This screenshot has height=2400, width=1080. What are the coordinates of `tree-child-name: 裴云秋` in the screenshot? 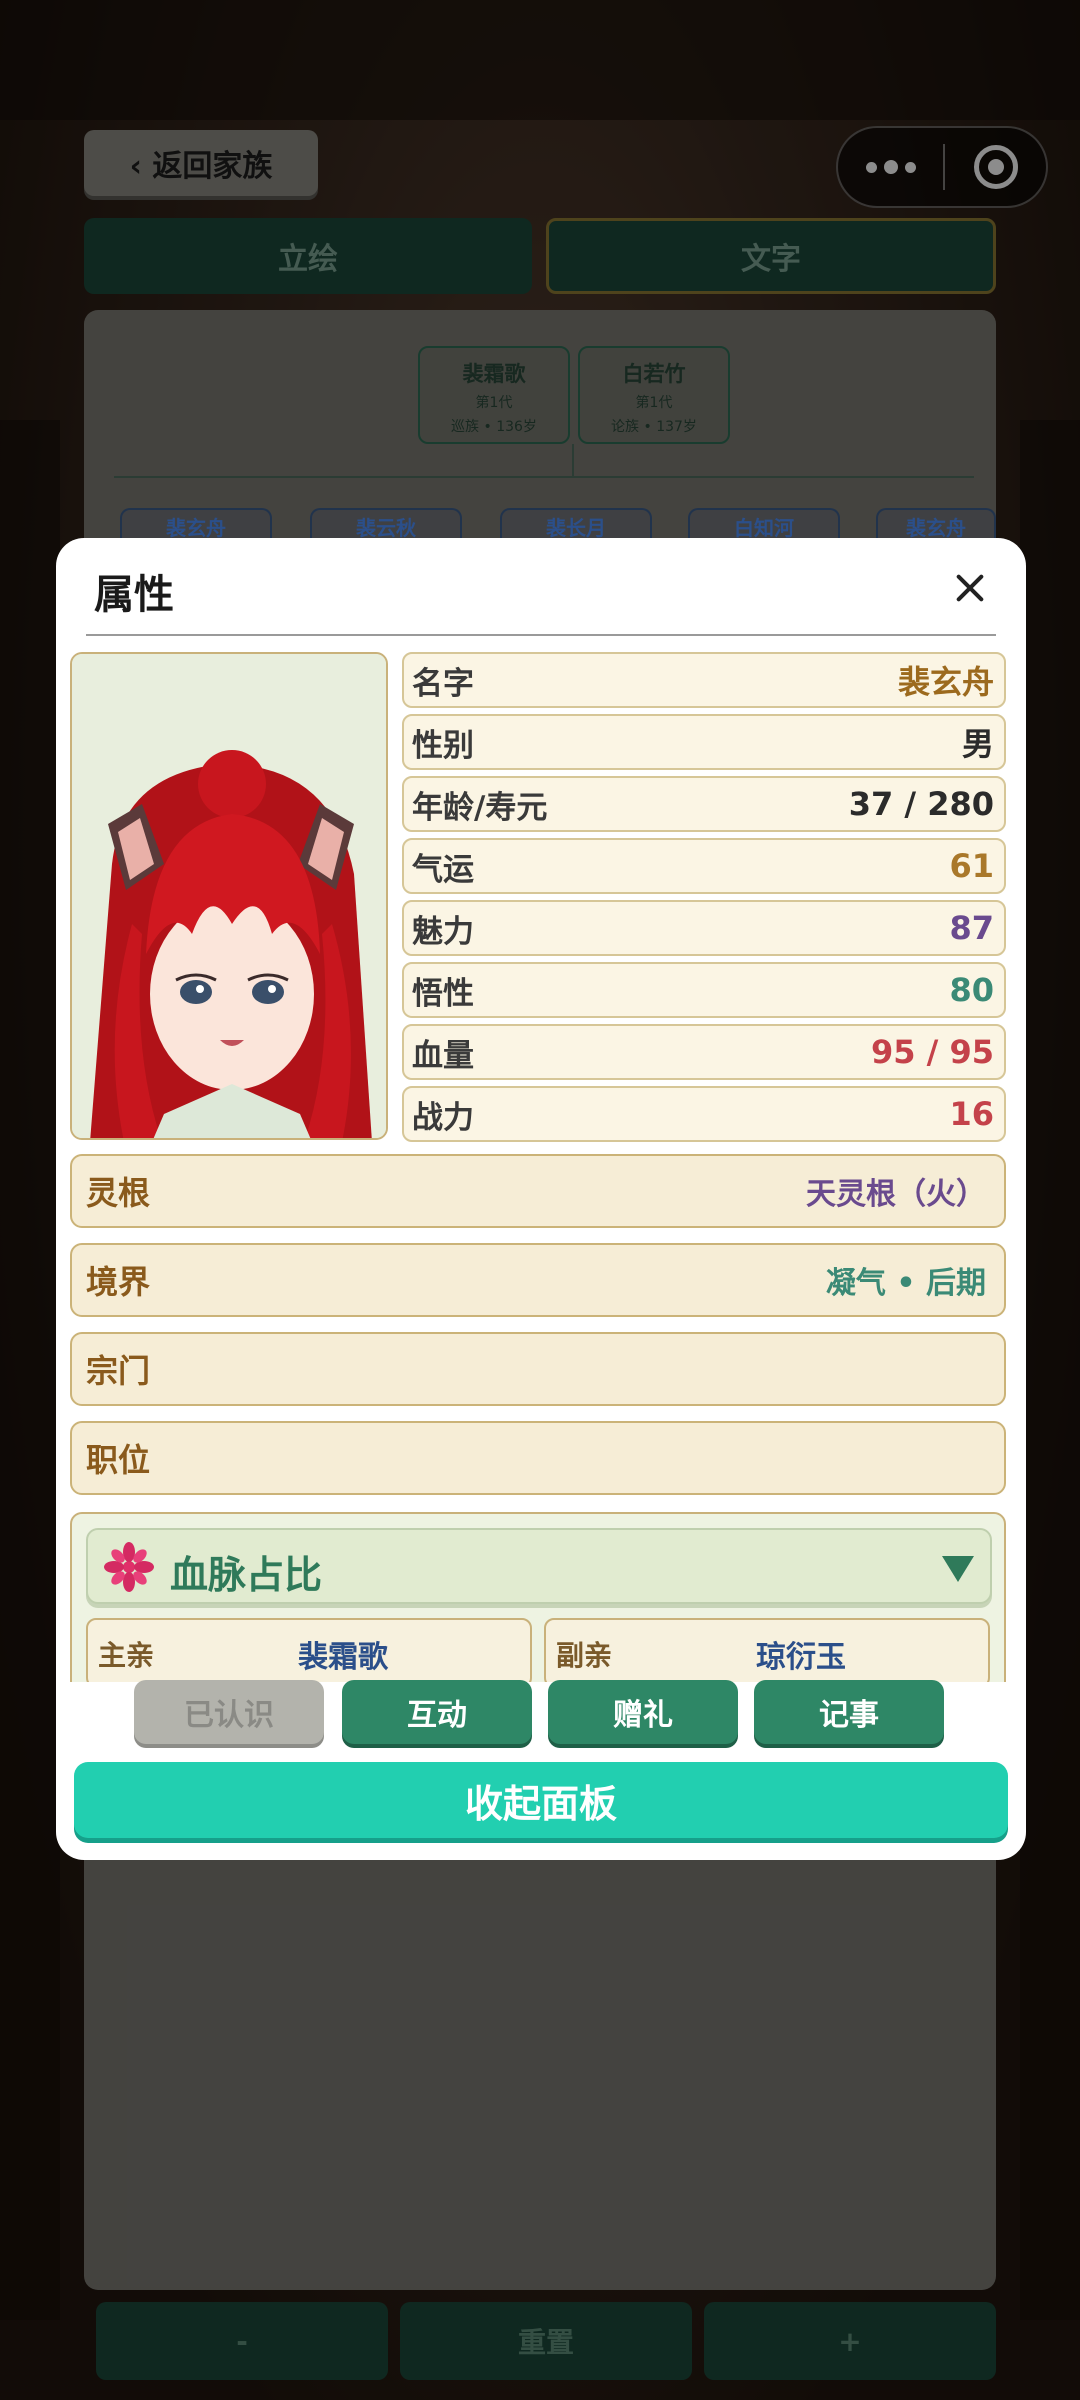 It's located at (386, 528).